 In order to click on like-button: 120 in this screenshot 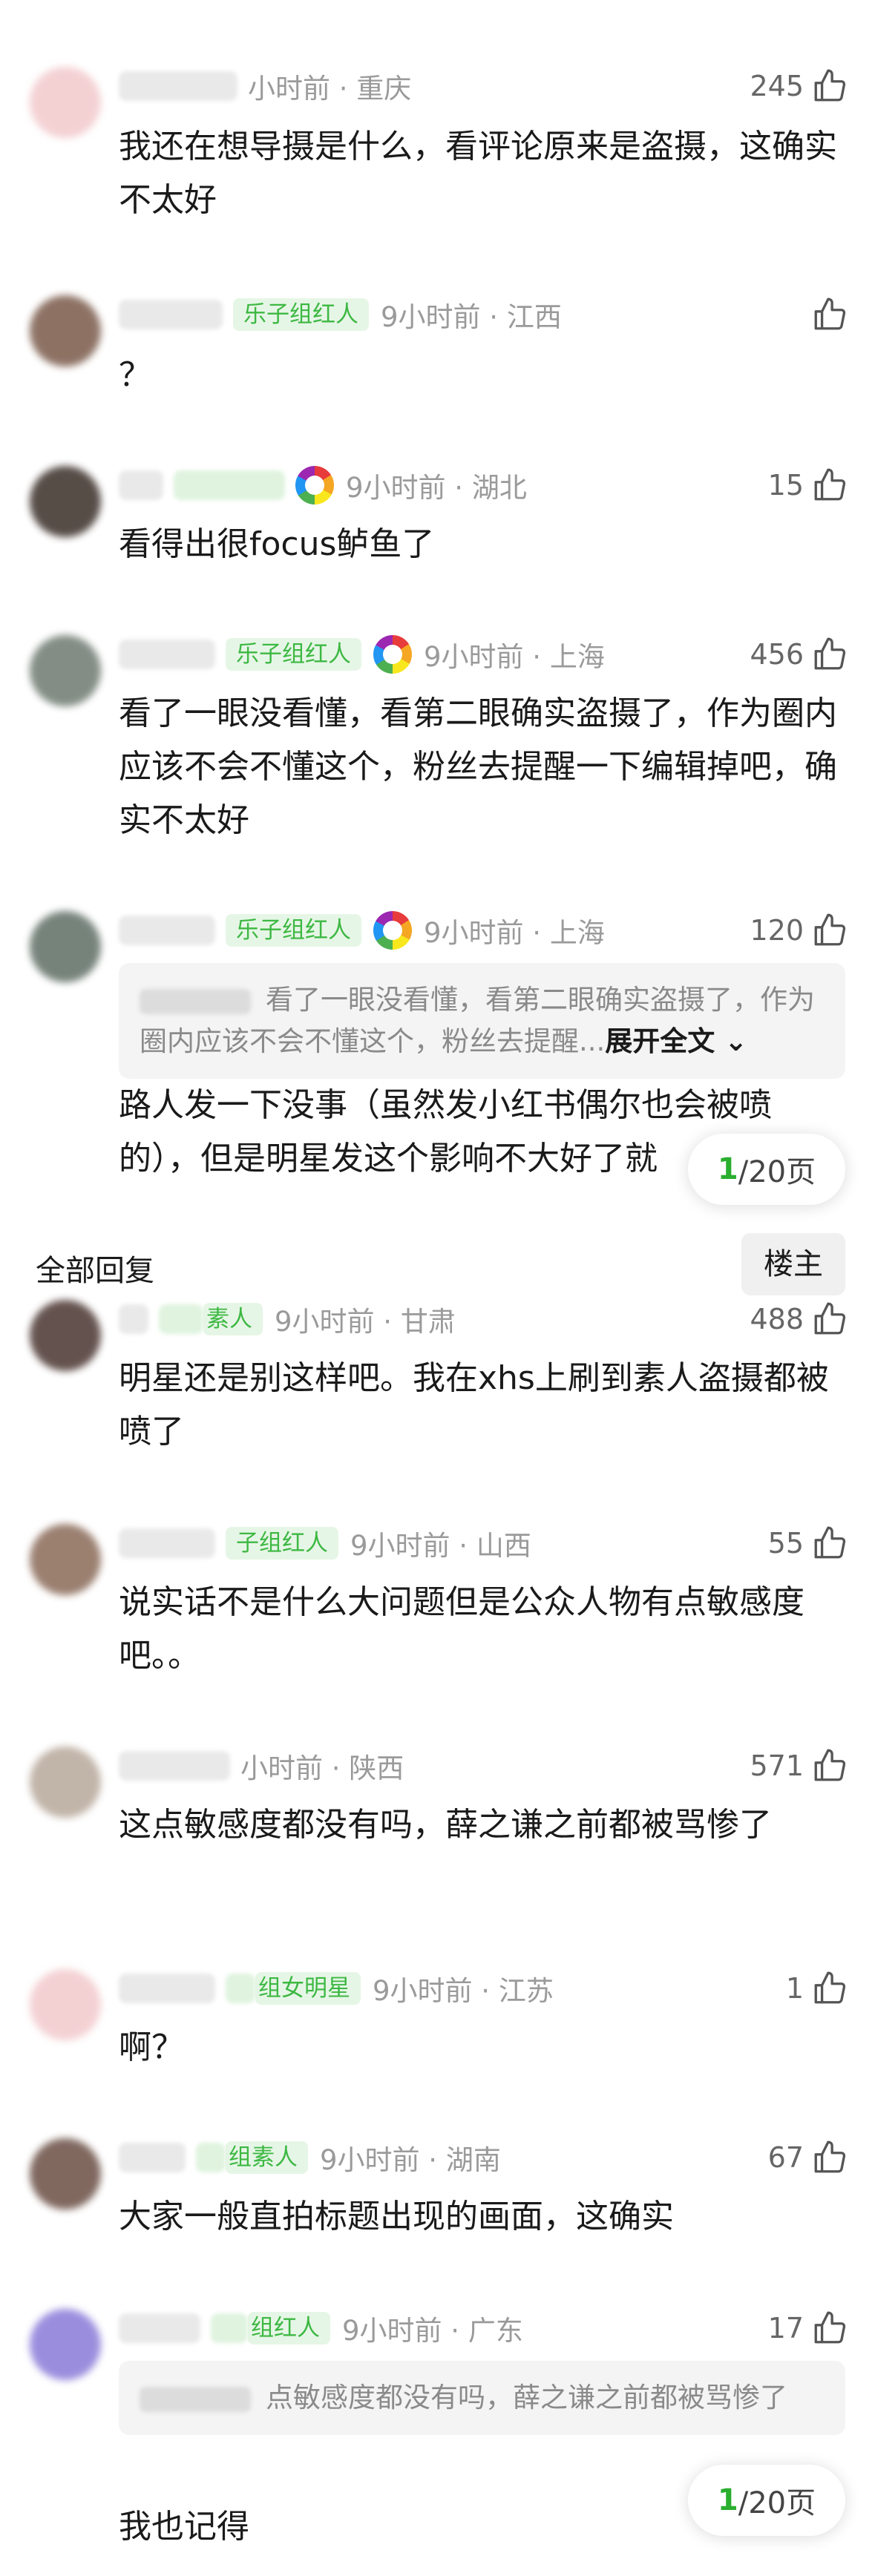, I will do `click(799, 930)`.